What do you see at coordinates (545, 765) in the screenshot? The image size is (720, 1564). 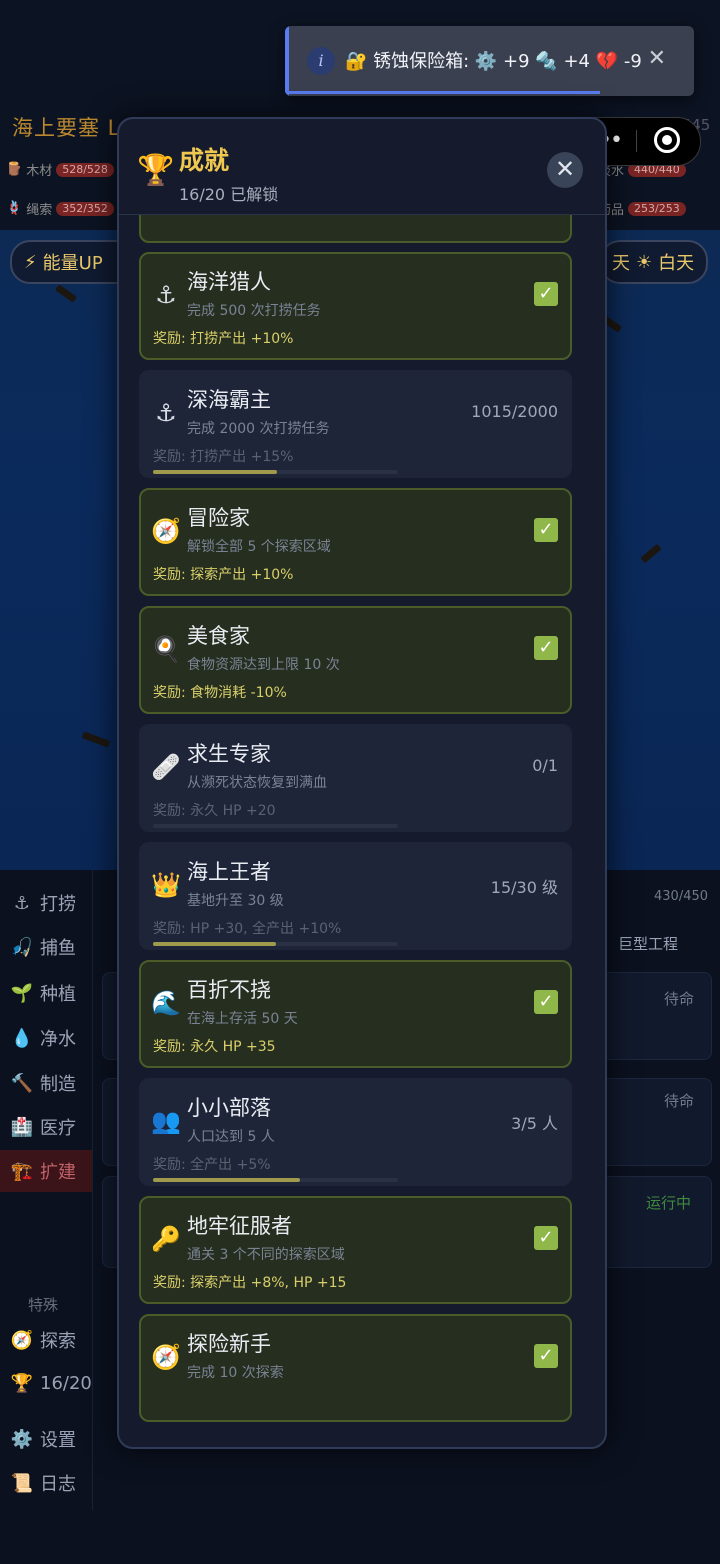 I see `achievement-progress: 0/1` at bounding box center [545, 765].